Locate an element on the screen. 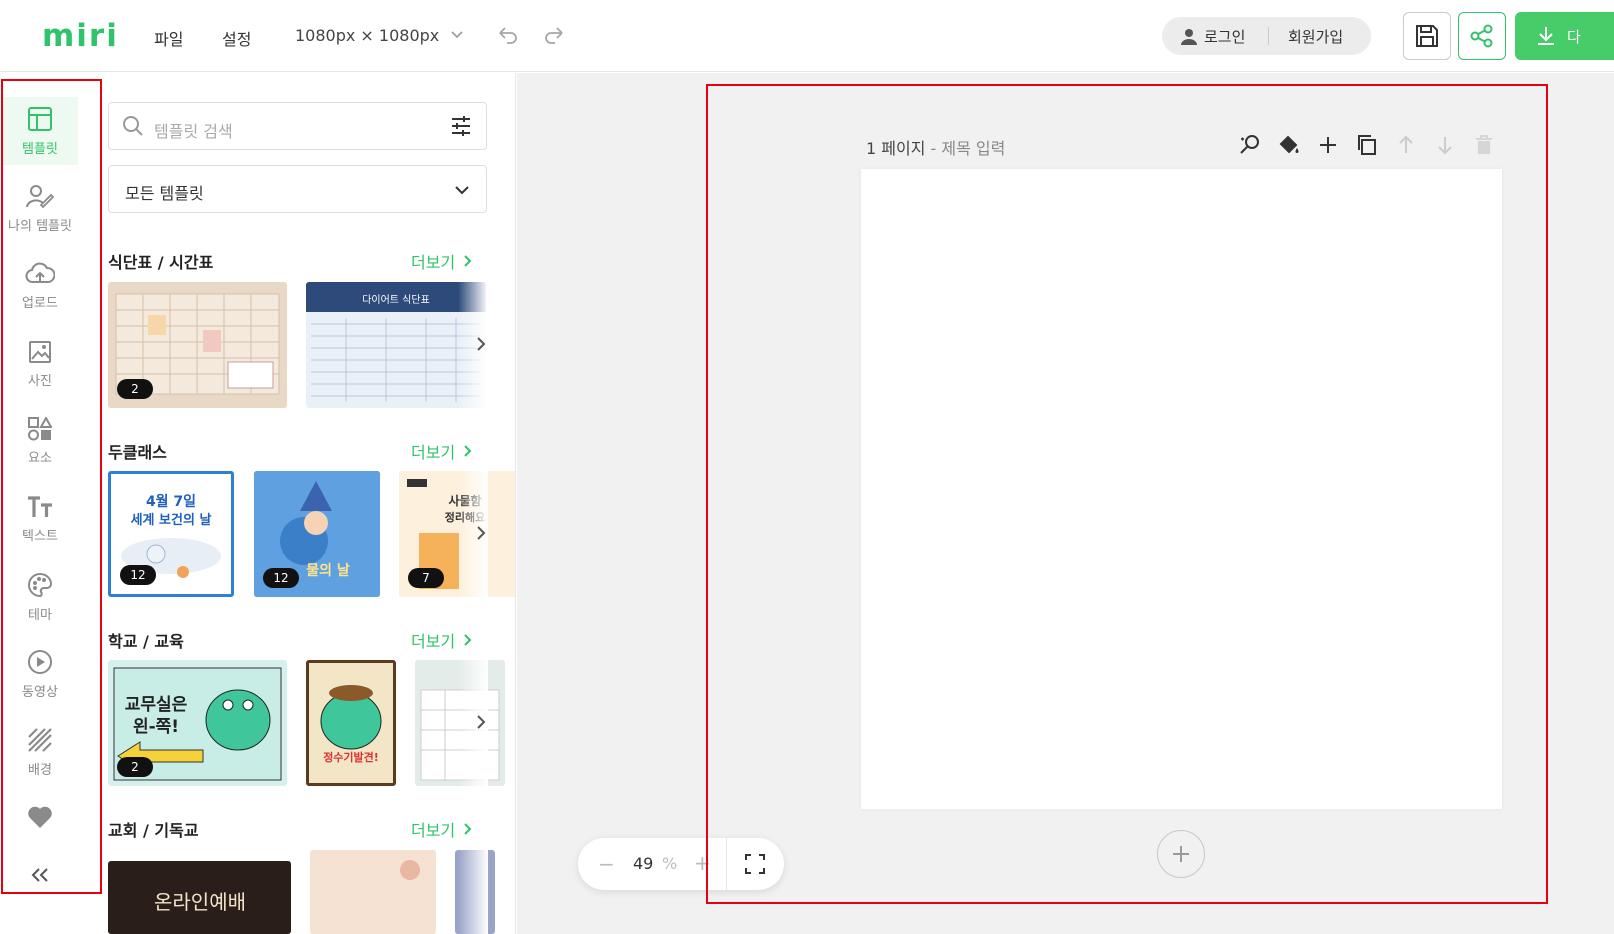 This screenshot has width=1614, height=934. zoom-out-button: − is located at coordinates (606, 864).